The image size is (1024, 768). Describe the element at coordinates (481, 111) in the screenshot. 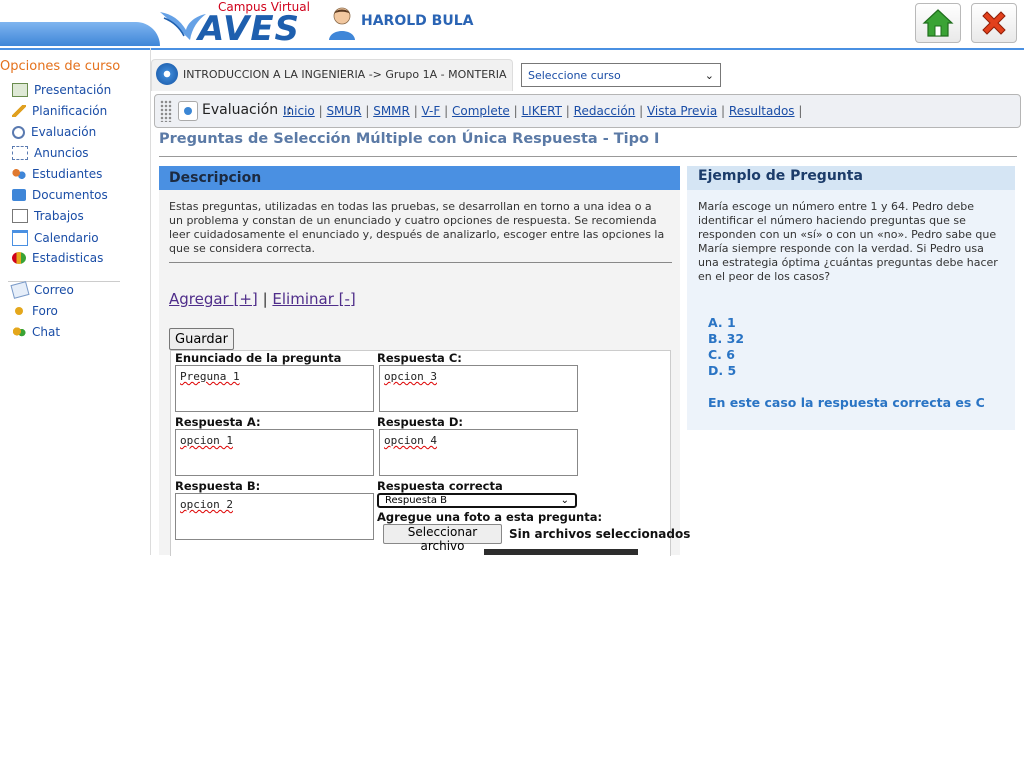

I see `link-complete: Complete` at that location.